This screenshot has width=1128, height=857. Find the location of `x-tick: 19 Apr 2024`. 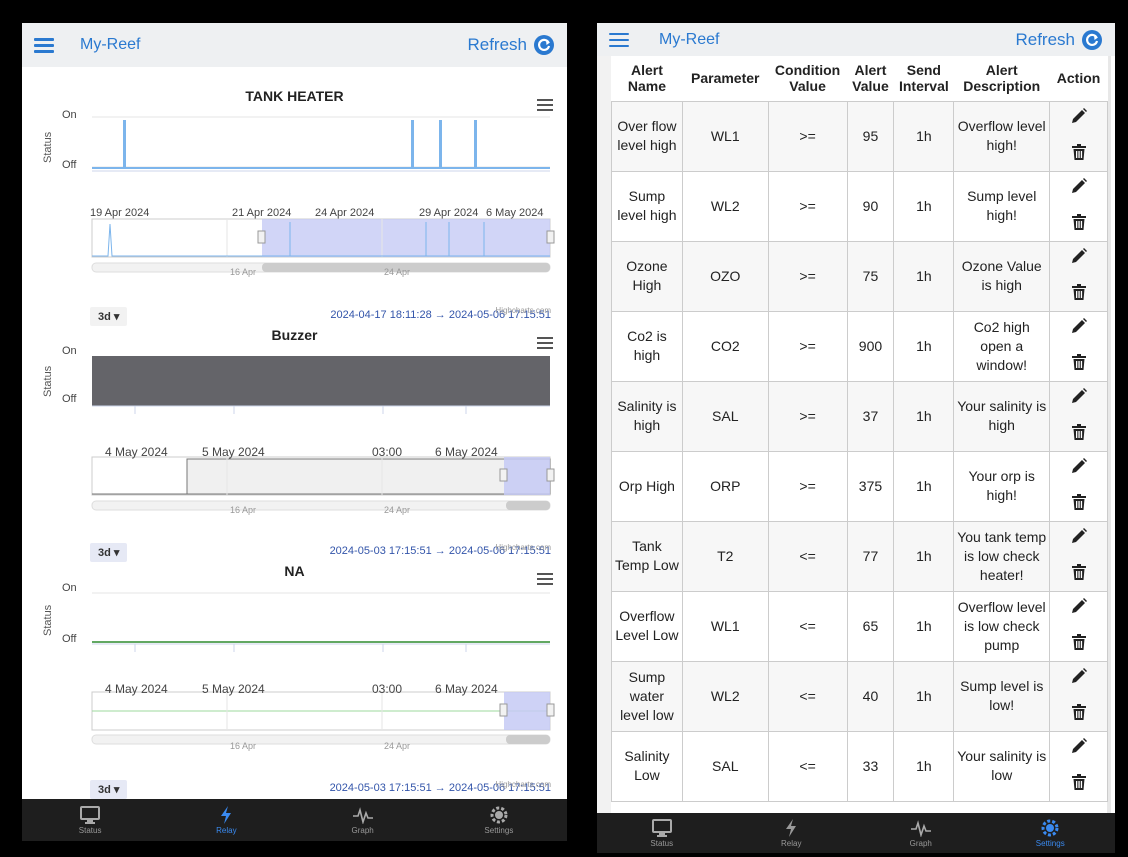

x-tick: 19 Apr 2024 is located at coordinates (120, 213).